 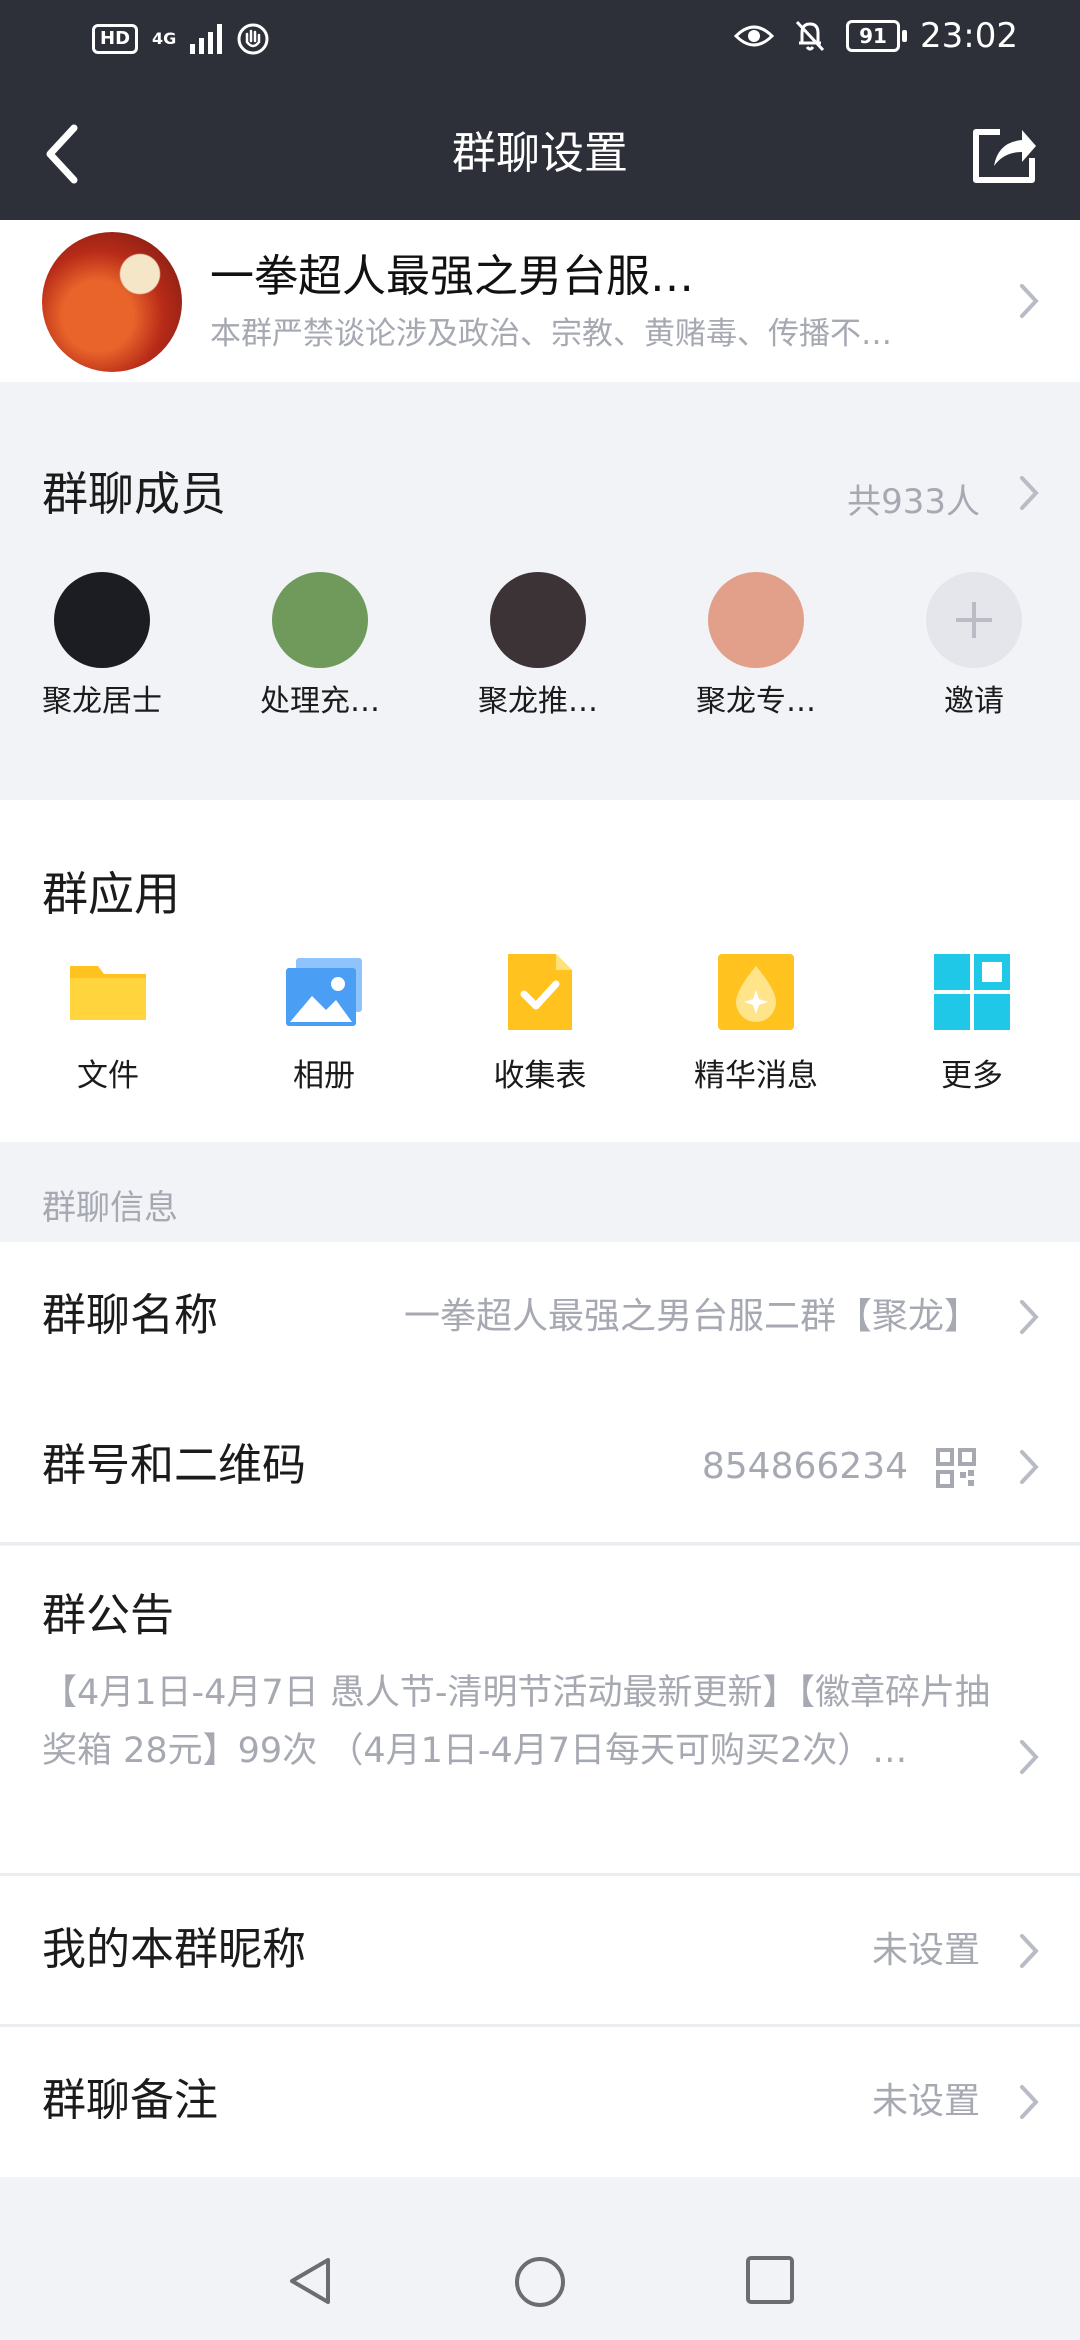 I want to click on nav-home-icon, so click(x=540, y=2282).